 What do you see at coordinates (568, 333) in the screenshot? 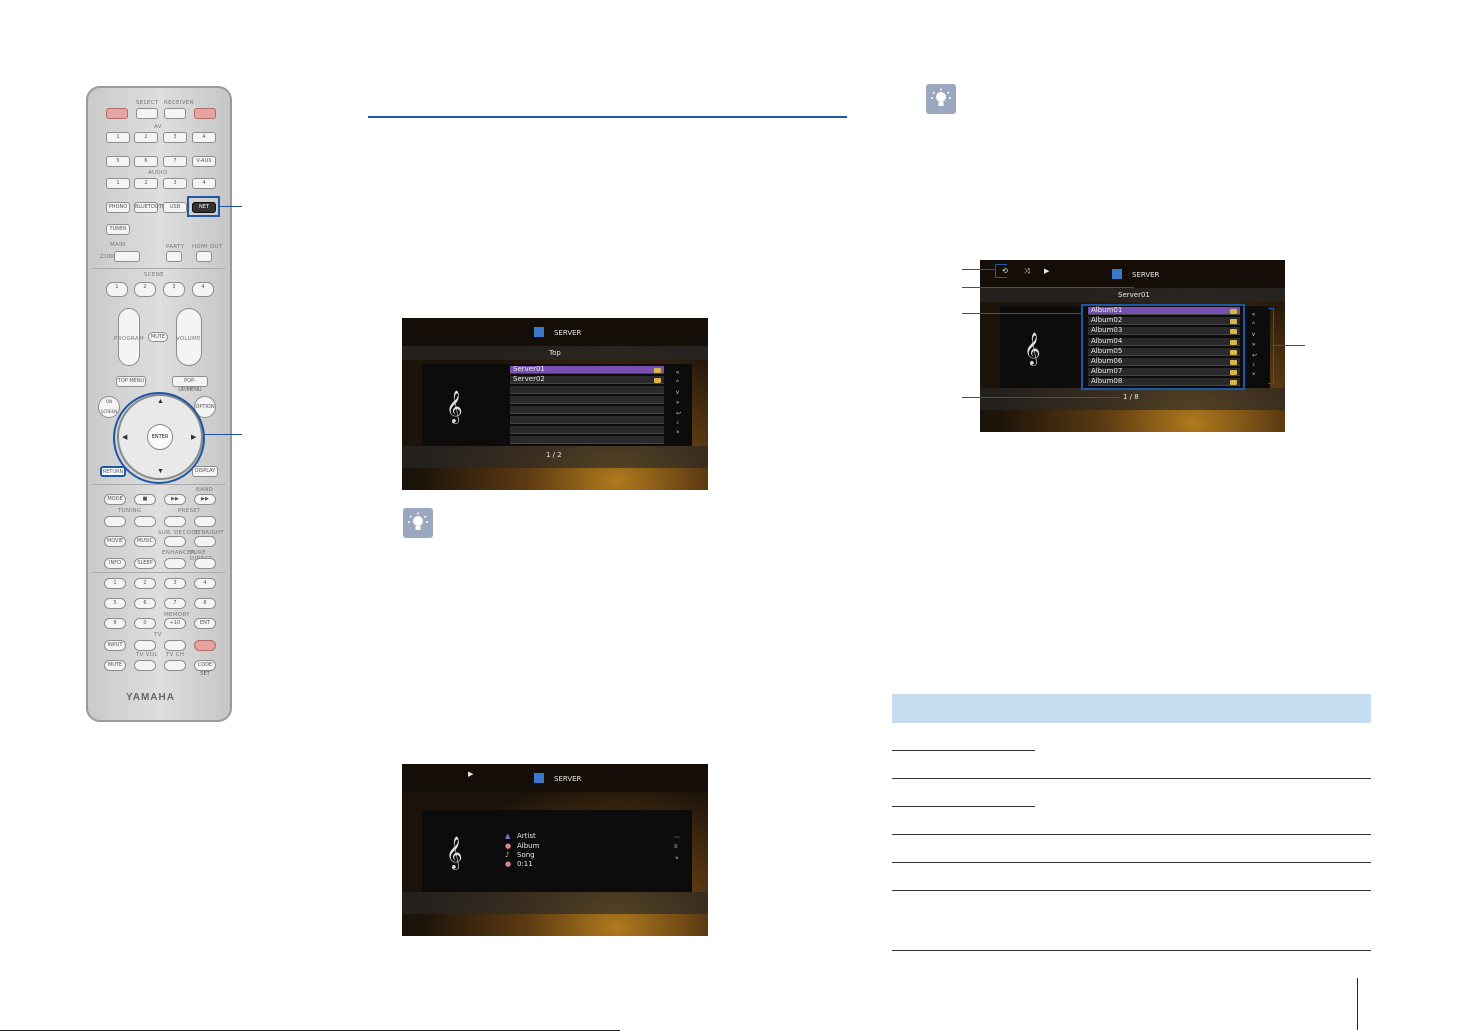
I see `screen-title: SERVER` at bounding box center [568, 333].